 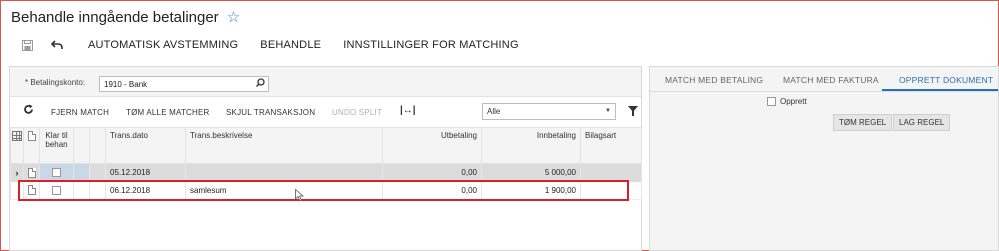 I want to click on hide-transaction-button: SKJUL TRANSAKSJON, so click(x=270, y=112).